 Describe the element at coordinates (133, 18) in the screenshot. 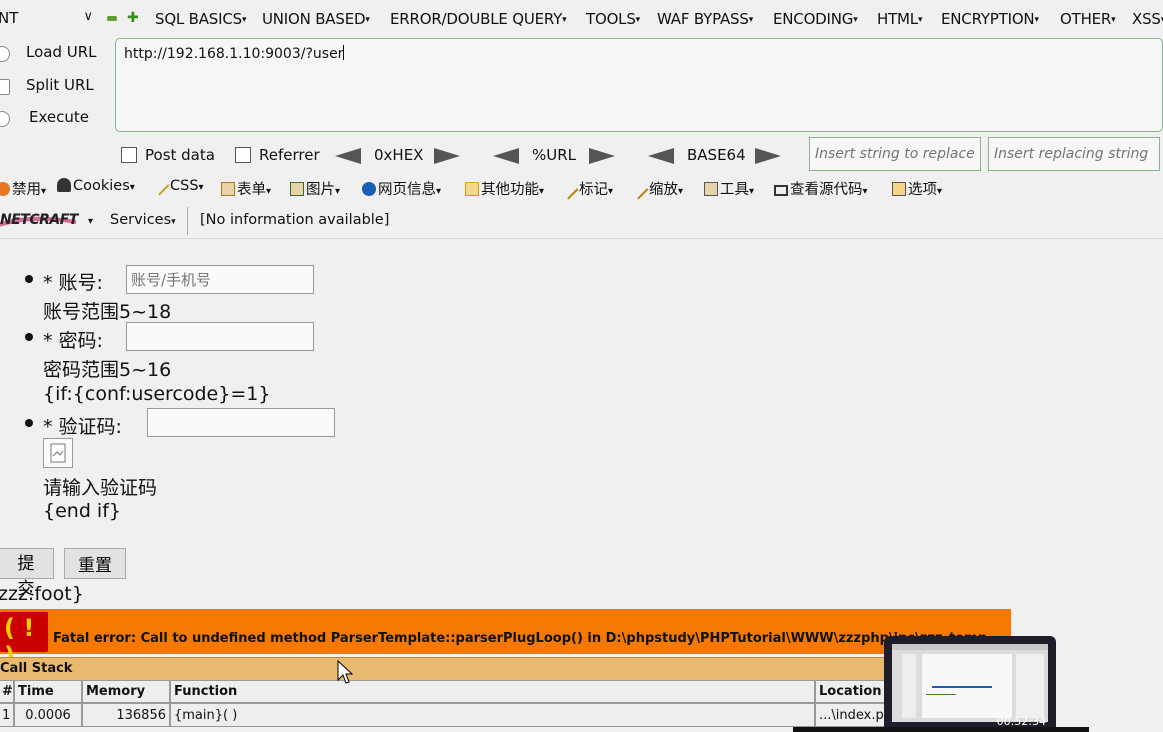

I see `plus-icon: ✚` at that location.